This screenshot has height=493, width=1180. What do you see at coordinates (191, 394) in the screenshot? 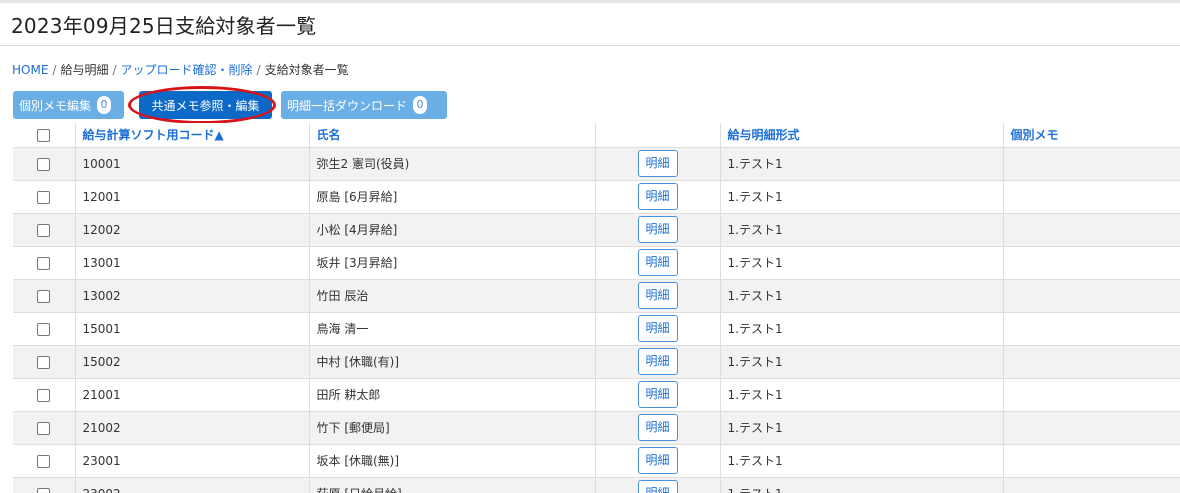
I see `row-code: 21001` at bounding box center [191, 394].